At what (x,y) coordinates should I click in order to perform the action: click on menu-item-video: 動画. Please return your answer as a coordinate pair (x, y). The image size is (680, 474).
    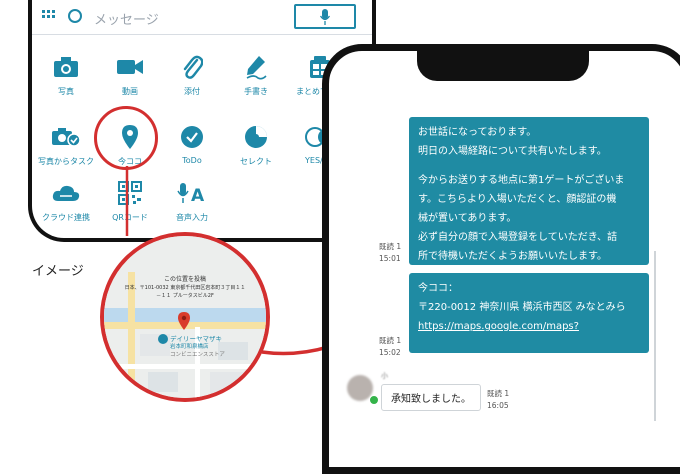
    Looking at the image, I should click on (130, 74).